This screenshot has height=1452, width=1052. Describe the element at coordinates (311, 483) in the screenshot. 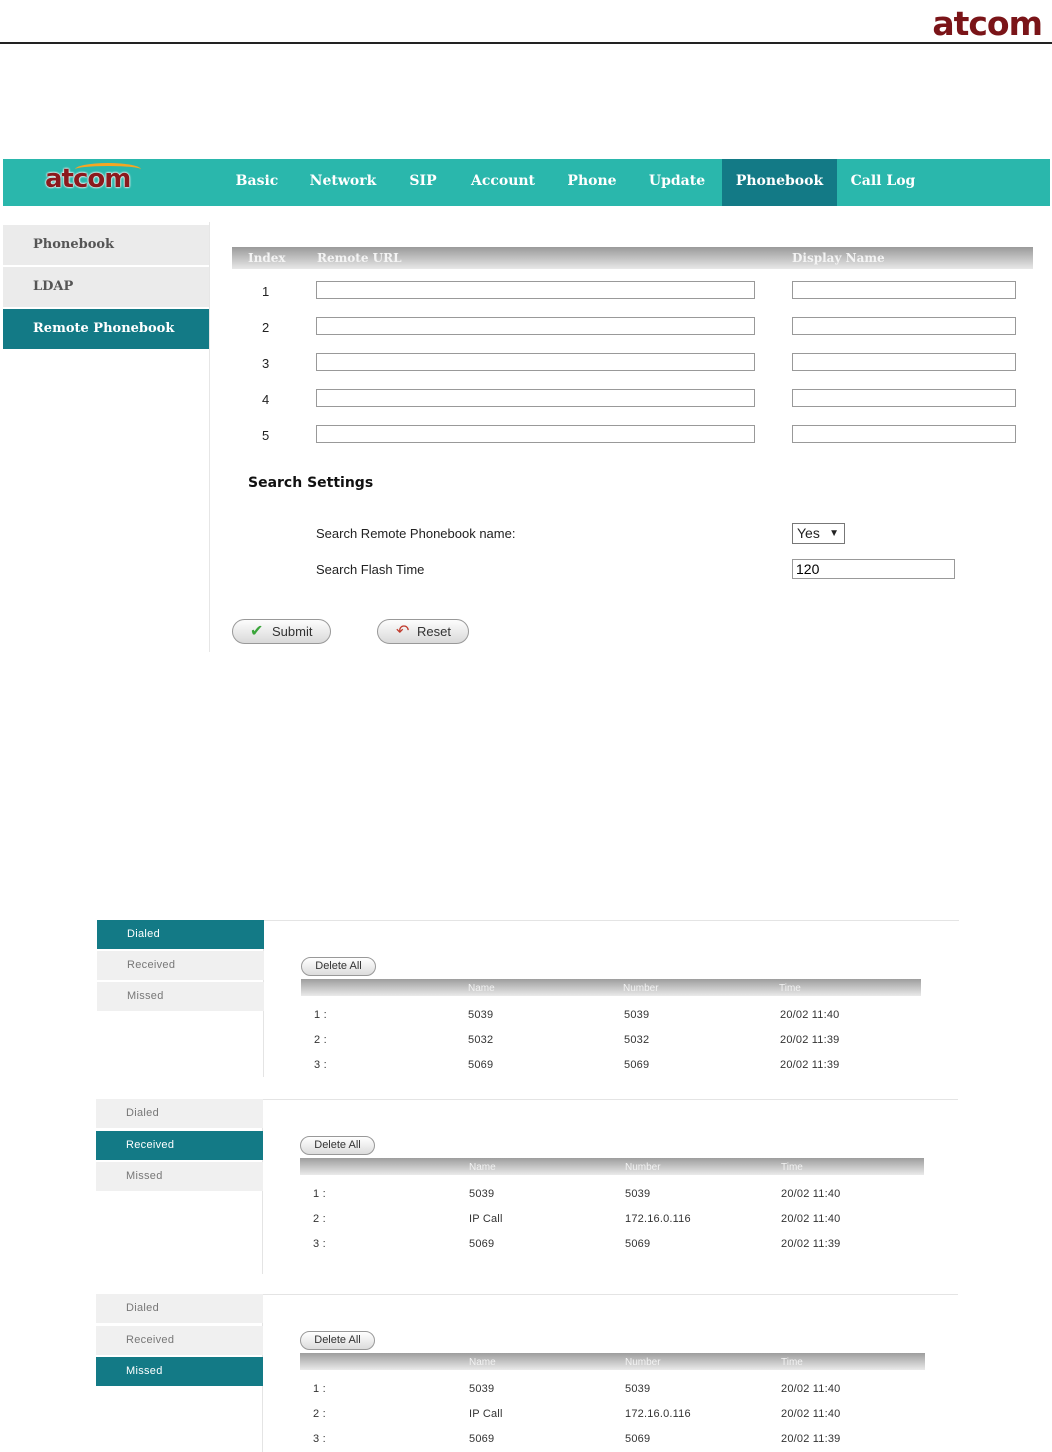

I see `search-settings-title: Search Settings` at that location.